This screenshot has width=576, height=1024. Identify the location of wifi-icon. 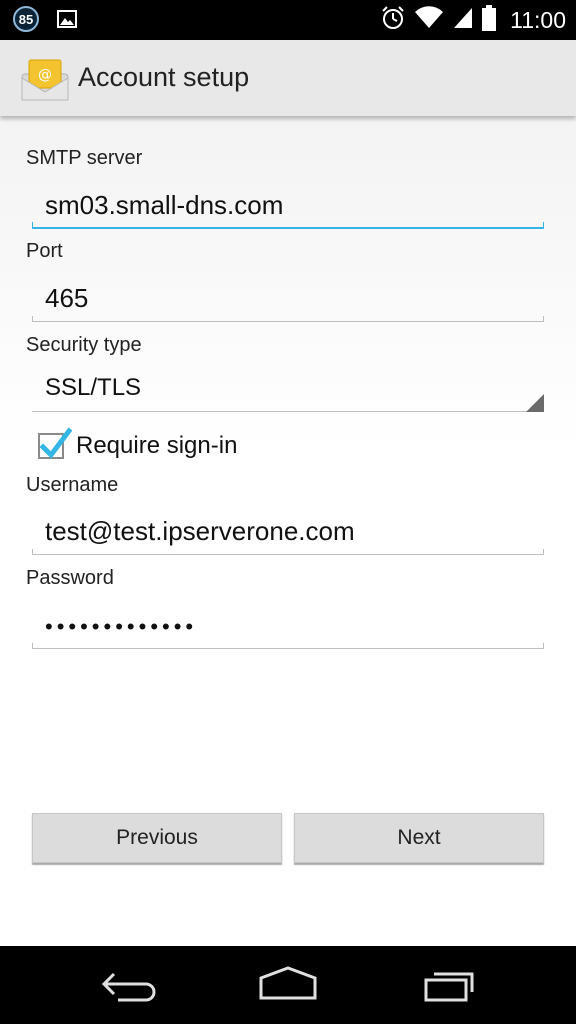
(429, 20).